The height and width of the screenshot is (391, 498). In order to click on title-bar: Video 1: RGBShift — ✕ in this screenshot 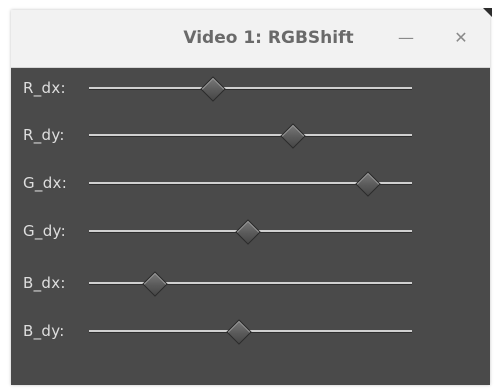, I will do `click(250, 39)`.